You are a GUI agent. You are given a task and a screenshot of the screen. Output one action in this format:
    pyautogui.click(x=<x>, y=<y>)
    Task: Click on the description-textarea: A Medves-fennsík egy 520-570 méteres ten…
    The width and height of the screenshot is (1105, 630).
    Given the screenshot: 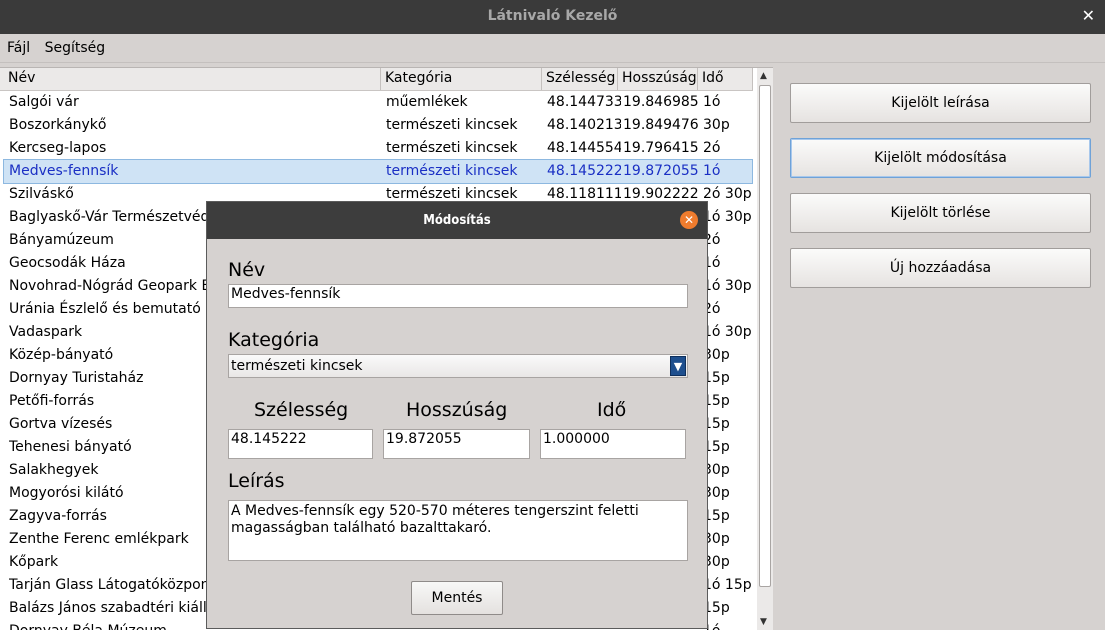 What is the action you would take?
    pyautogui.click(x=458, y=530)
    